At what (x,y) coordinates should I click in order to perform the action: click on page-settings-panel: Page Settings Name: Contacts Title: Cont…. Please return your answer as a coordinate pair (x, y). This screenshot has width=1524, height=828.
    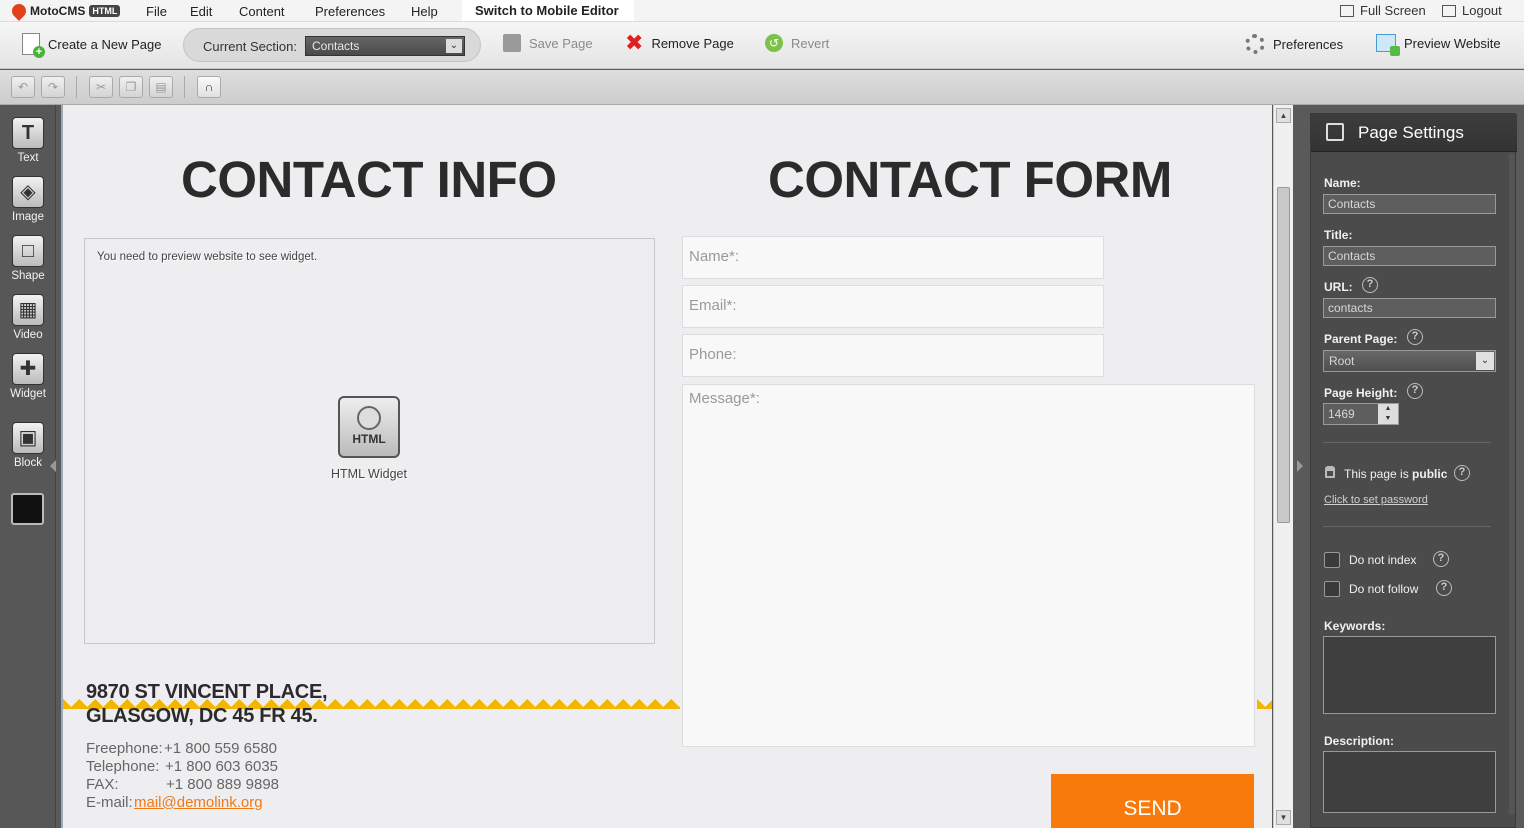
    Looking at the image, I should click on (1413, 470).